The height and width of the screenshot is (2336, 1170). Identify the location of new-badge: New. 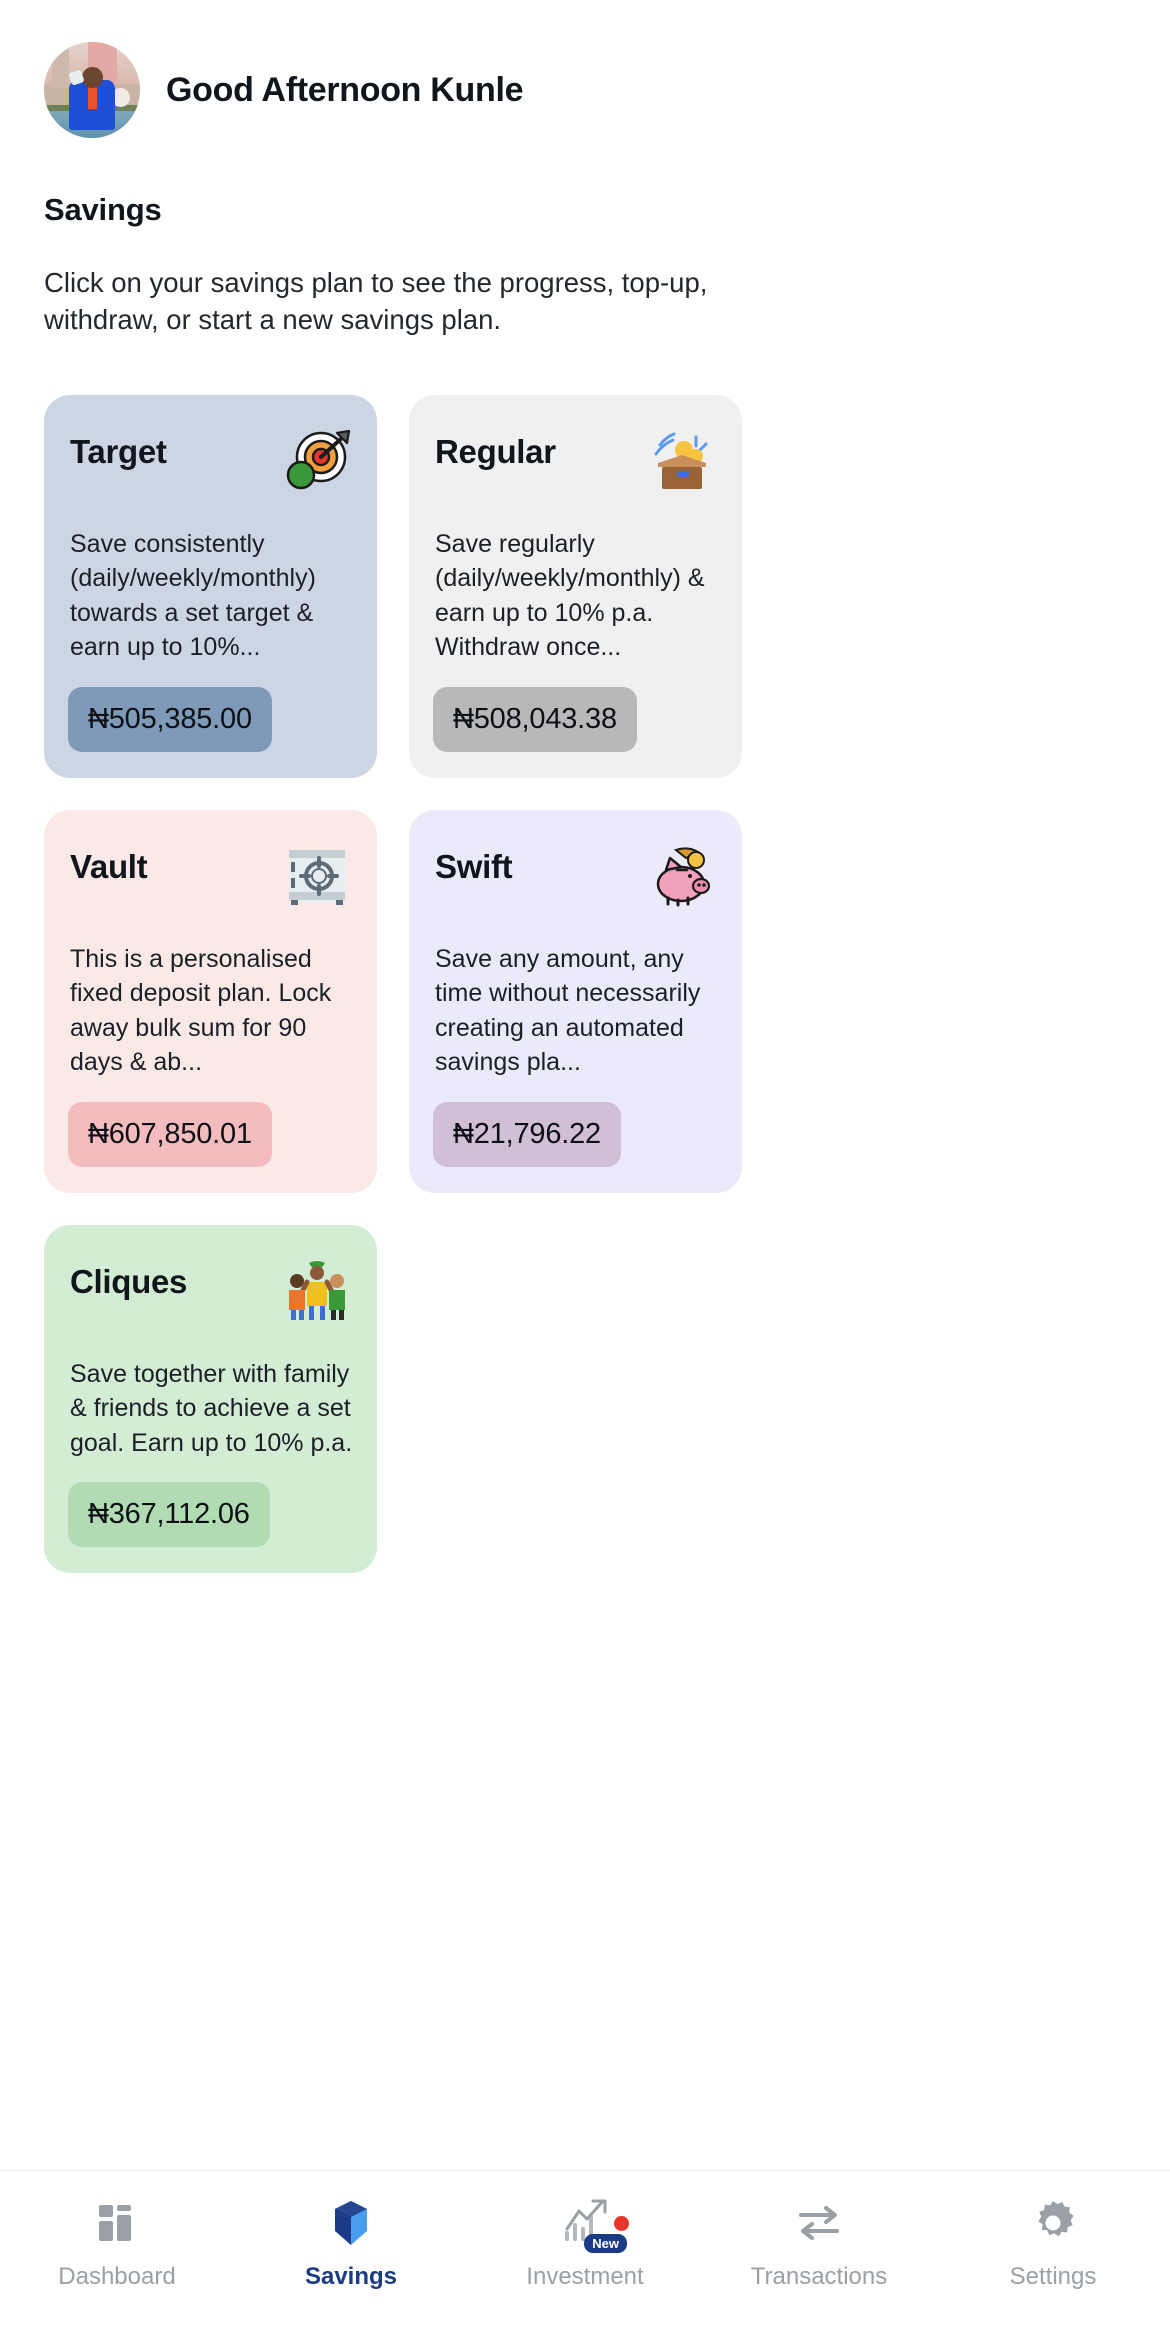
(605, 2243).